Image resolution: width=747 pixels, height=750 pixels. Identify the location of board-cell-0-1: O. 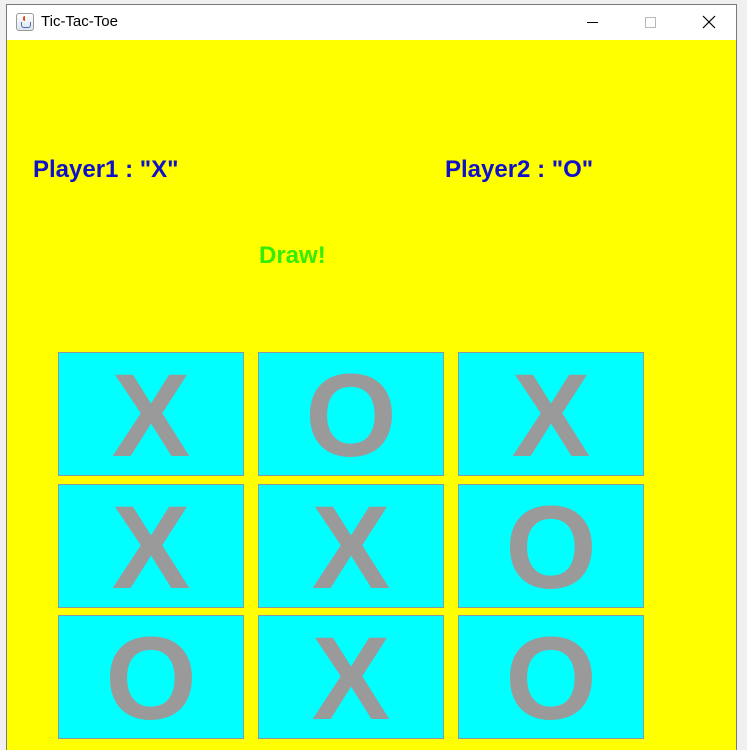
(351, 414).